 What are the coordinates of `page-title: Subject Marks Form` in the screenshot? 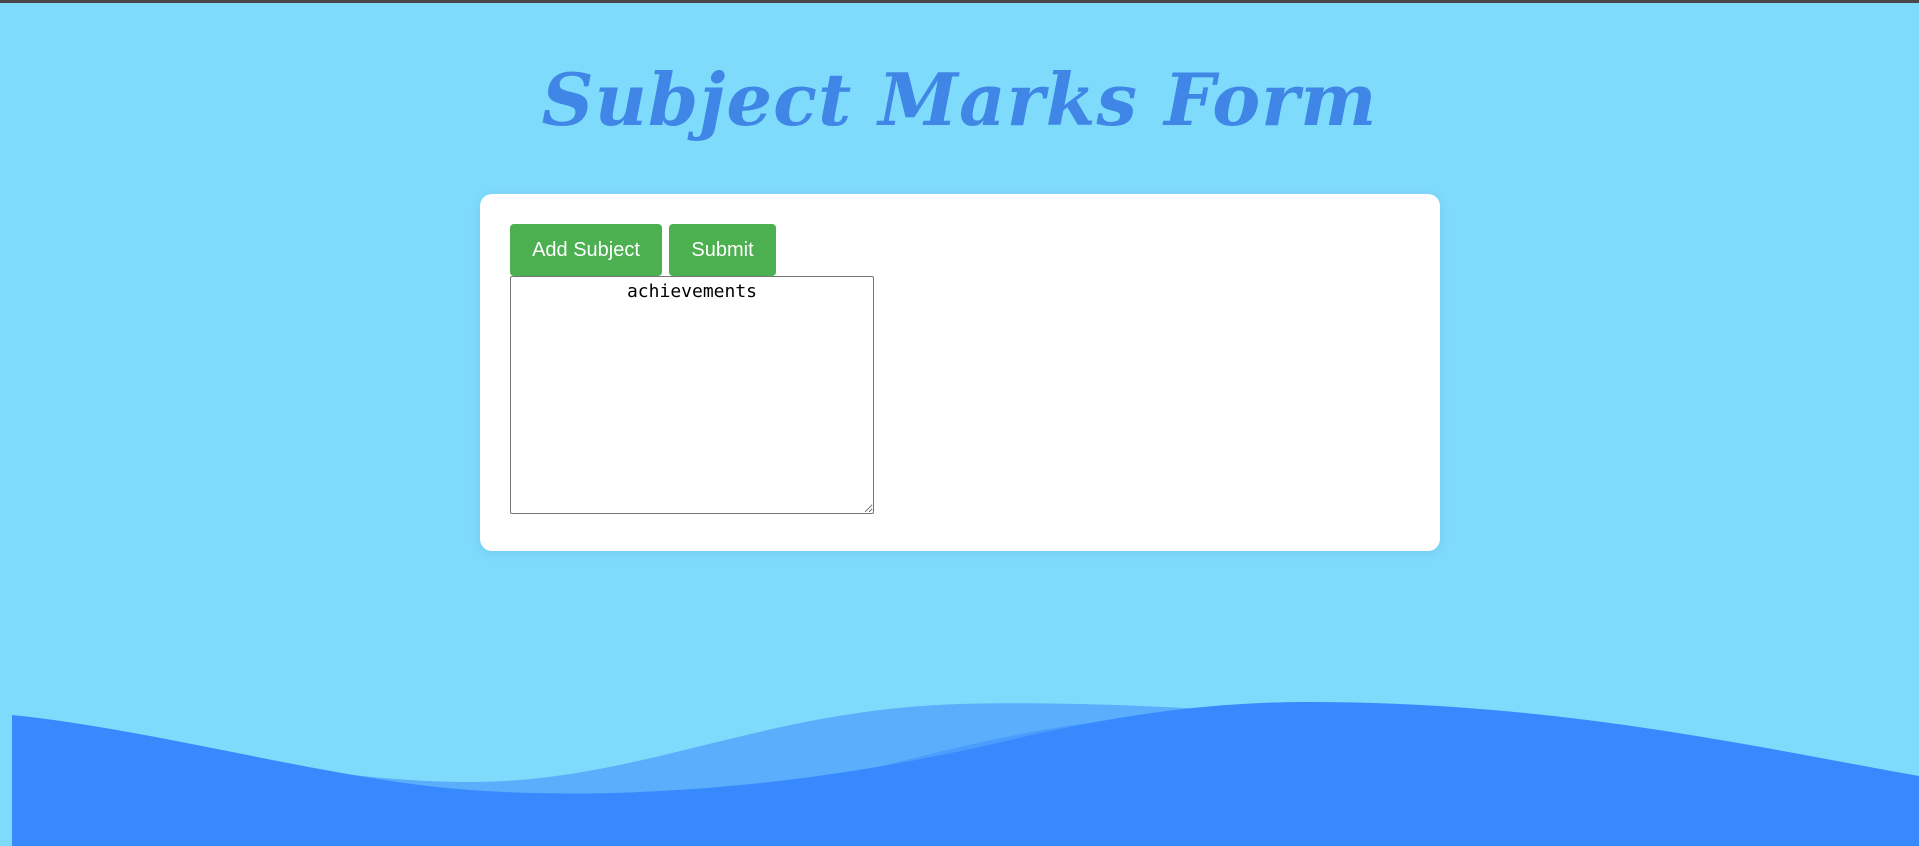 It's located at (959, 99).